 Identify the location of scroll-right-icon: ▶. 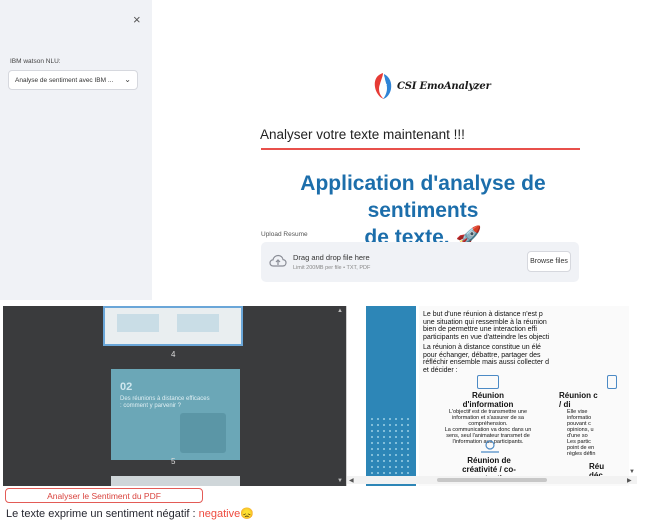
(629, 480).